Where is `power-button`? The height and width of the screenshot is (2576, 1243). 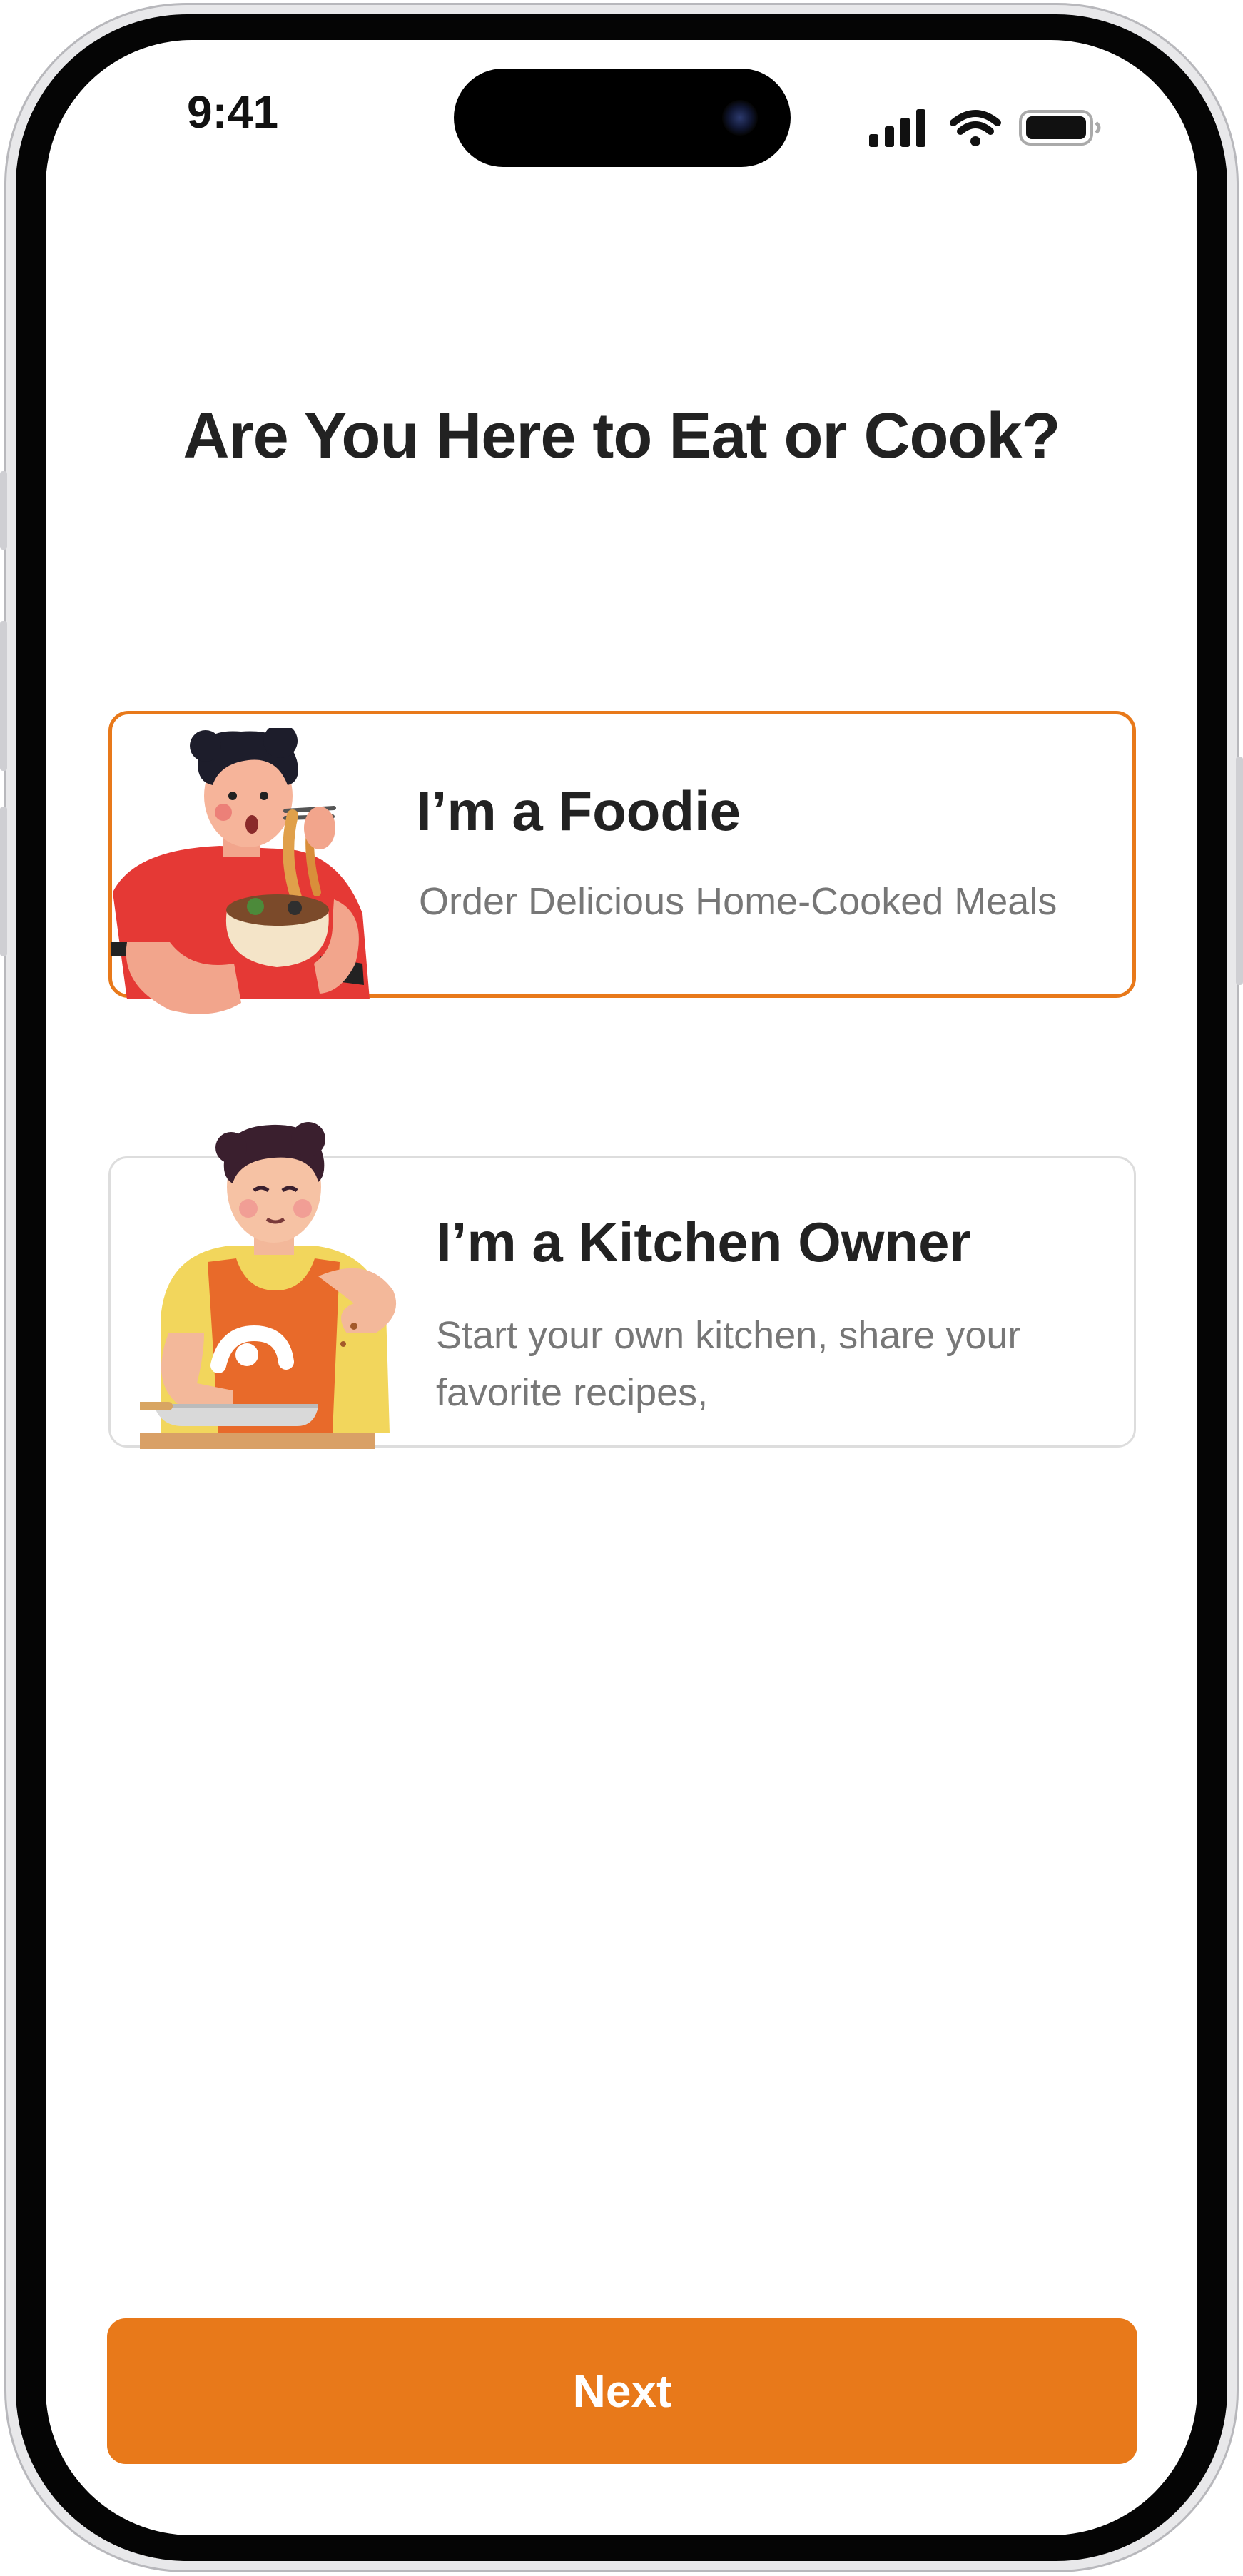 power-button is located at coordinates (1239, 871).